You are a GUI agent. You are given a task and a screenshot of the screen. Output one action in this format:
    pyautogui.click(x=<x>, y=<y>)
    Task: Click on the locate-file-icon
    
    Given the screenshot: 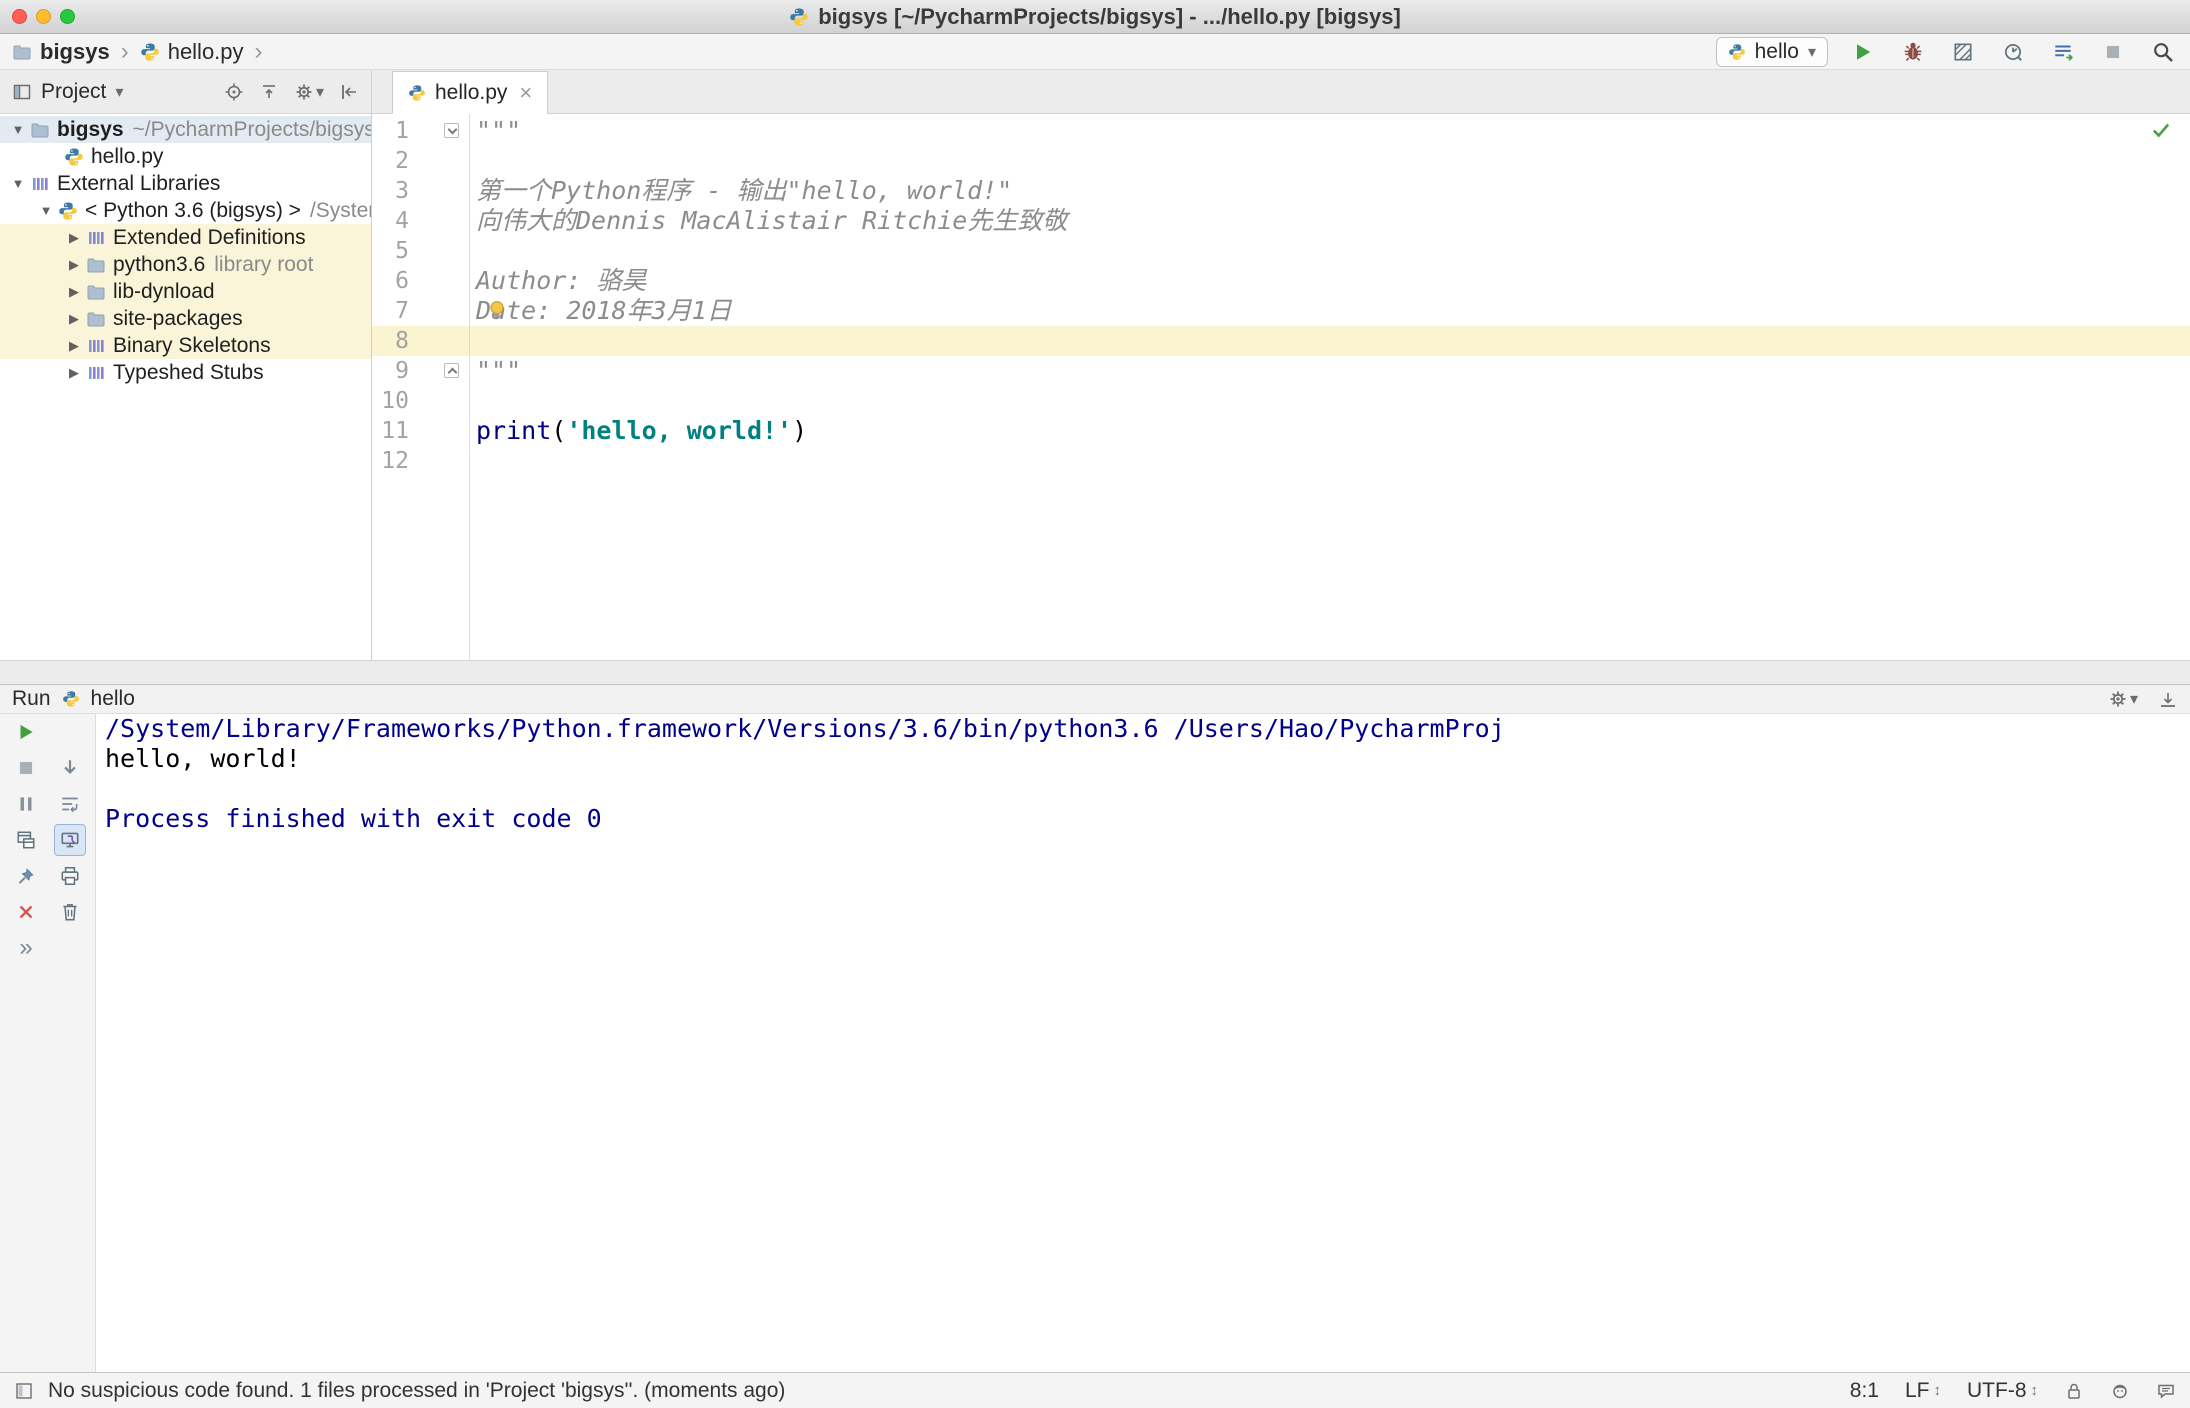 What is the action you would take?
    pyautogui.click(x=234, y=92)
    